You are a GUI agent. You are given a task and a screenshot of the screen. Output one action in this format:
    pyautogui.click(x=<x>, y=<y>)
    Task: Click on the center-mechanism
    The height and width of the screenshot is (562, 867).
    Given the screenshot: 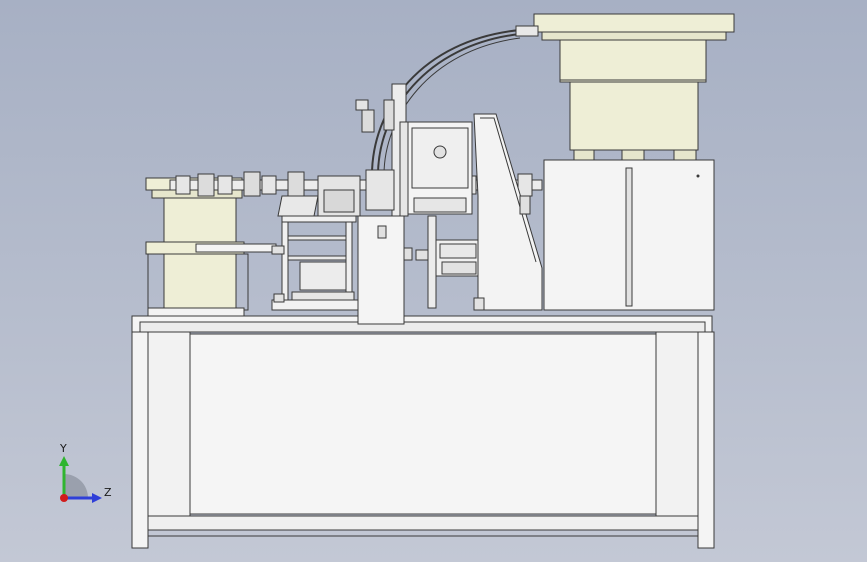 What is the action you would take?
    pyautogui.click(x=407, y=204)
    